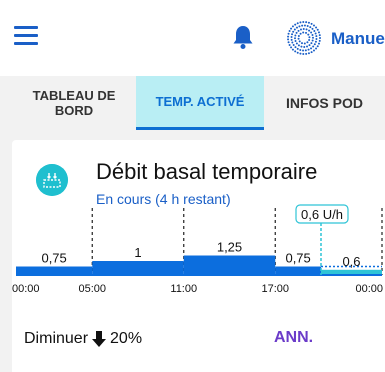 This screenshot has width=385, height=372. I want to click on tab-dashboard: TABLEAU DE BORD, so click(74, 103).